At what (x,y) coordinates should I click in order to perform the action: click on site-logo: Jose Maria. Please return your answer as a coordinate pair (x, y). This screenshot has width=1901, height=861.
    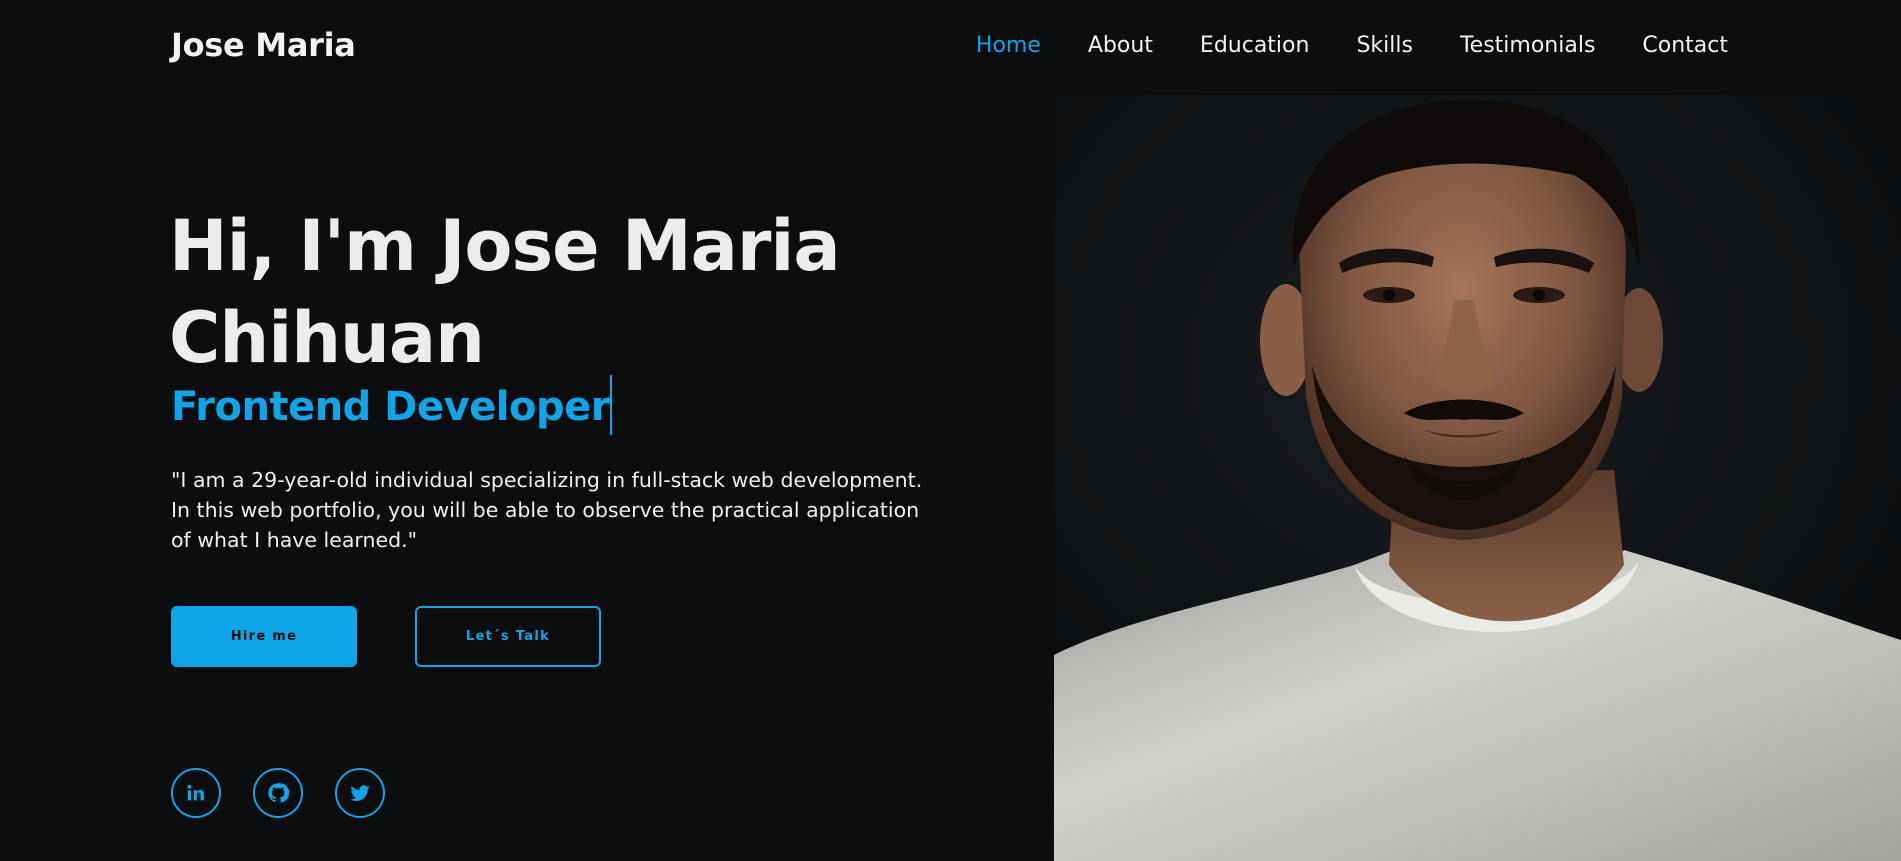
    Looking at the image, I should click on (263, 45).